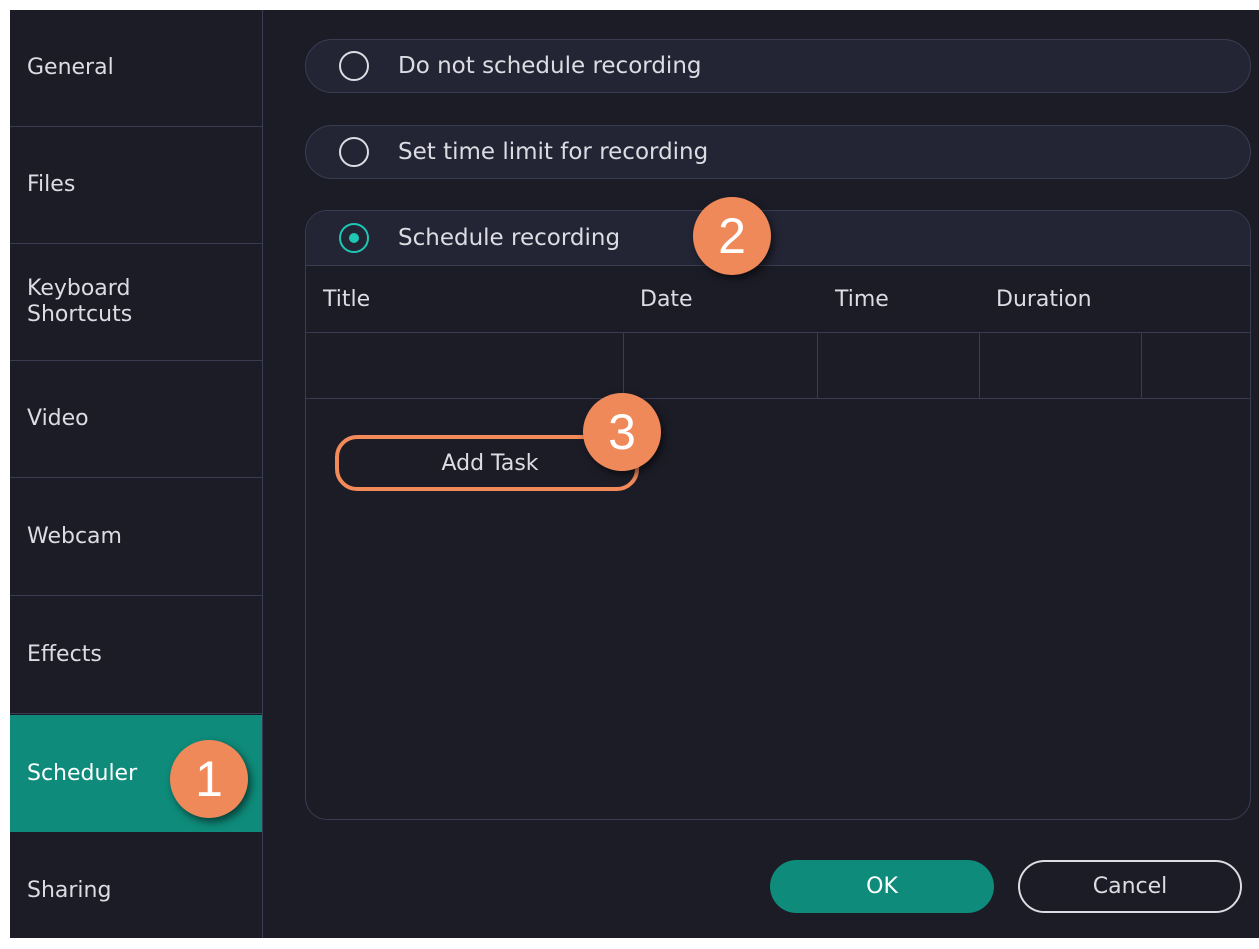 Image resolution: width=1259 pixels, height=949 pixels. Describe the element at coordinates (1130, 886) in the screenshot. I see `cancel-button: Cancel` at that location.